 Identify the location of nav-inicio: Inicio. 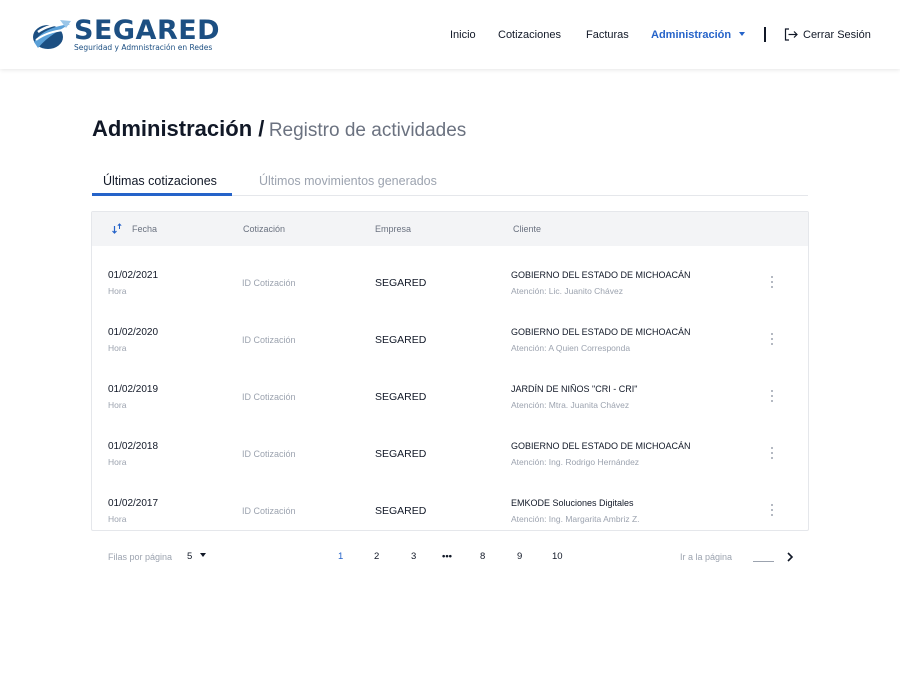
(463, 35).